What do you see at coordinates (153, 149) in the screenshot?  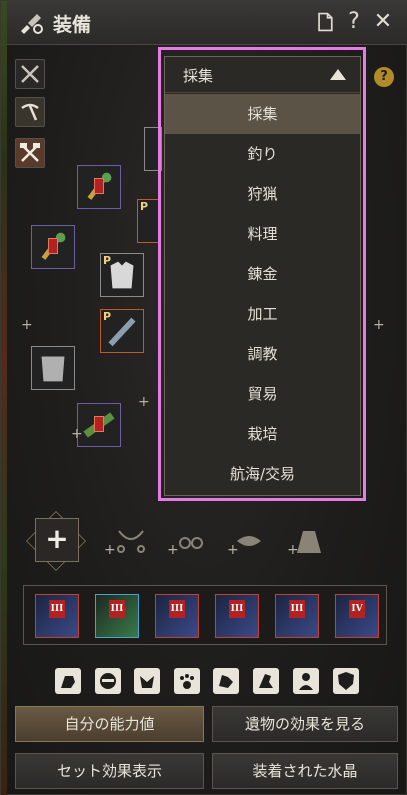 I see `equipment-slot-helmet` at bounding box center [153, 149].